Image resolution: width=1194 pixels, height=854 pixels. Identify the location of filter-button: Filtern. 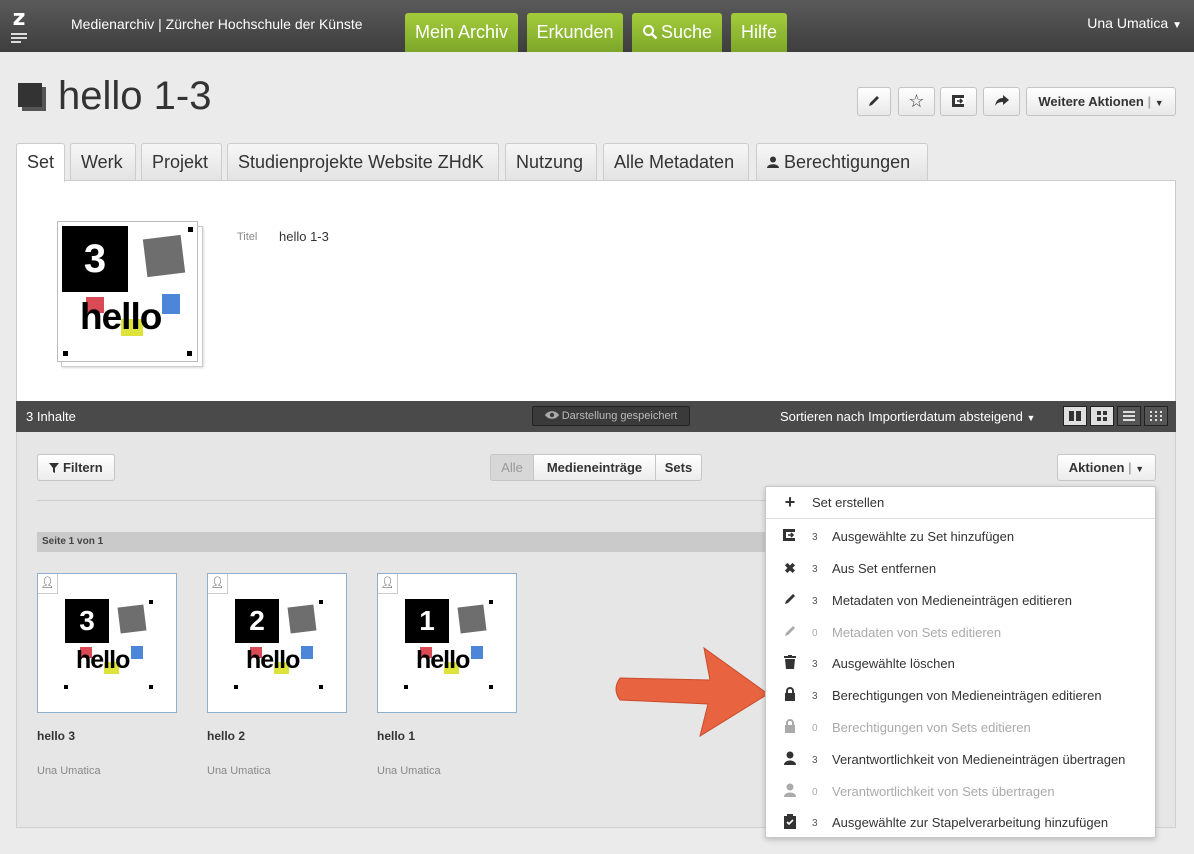
(76, 467).